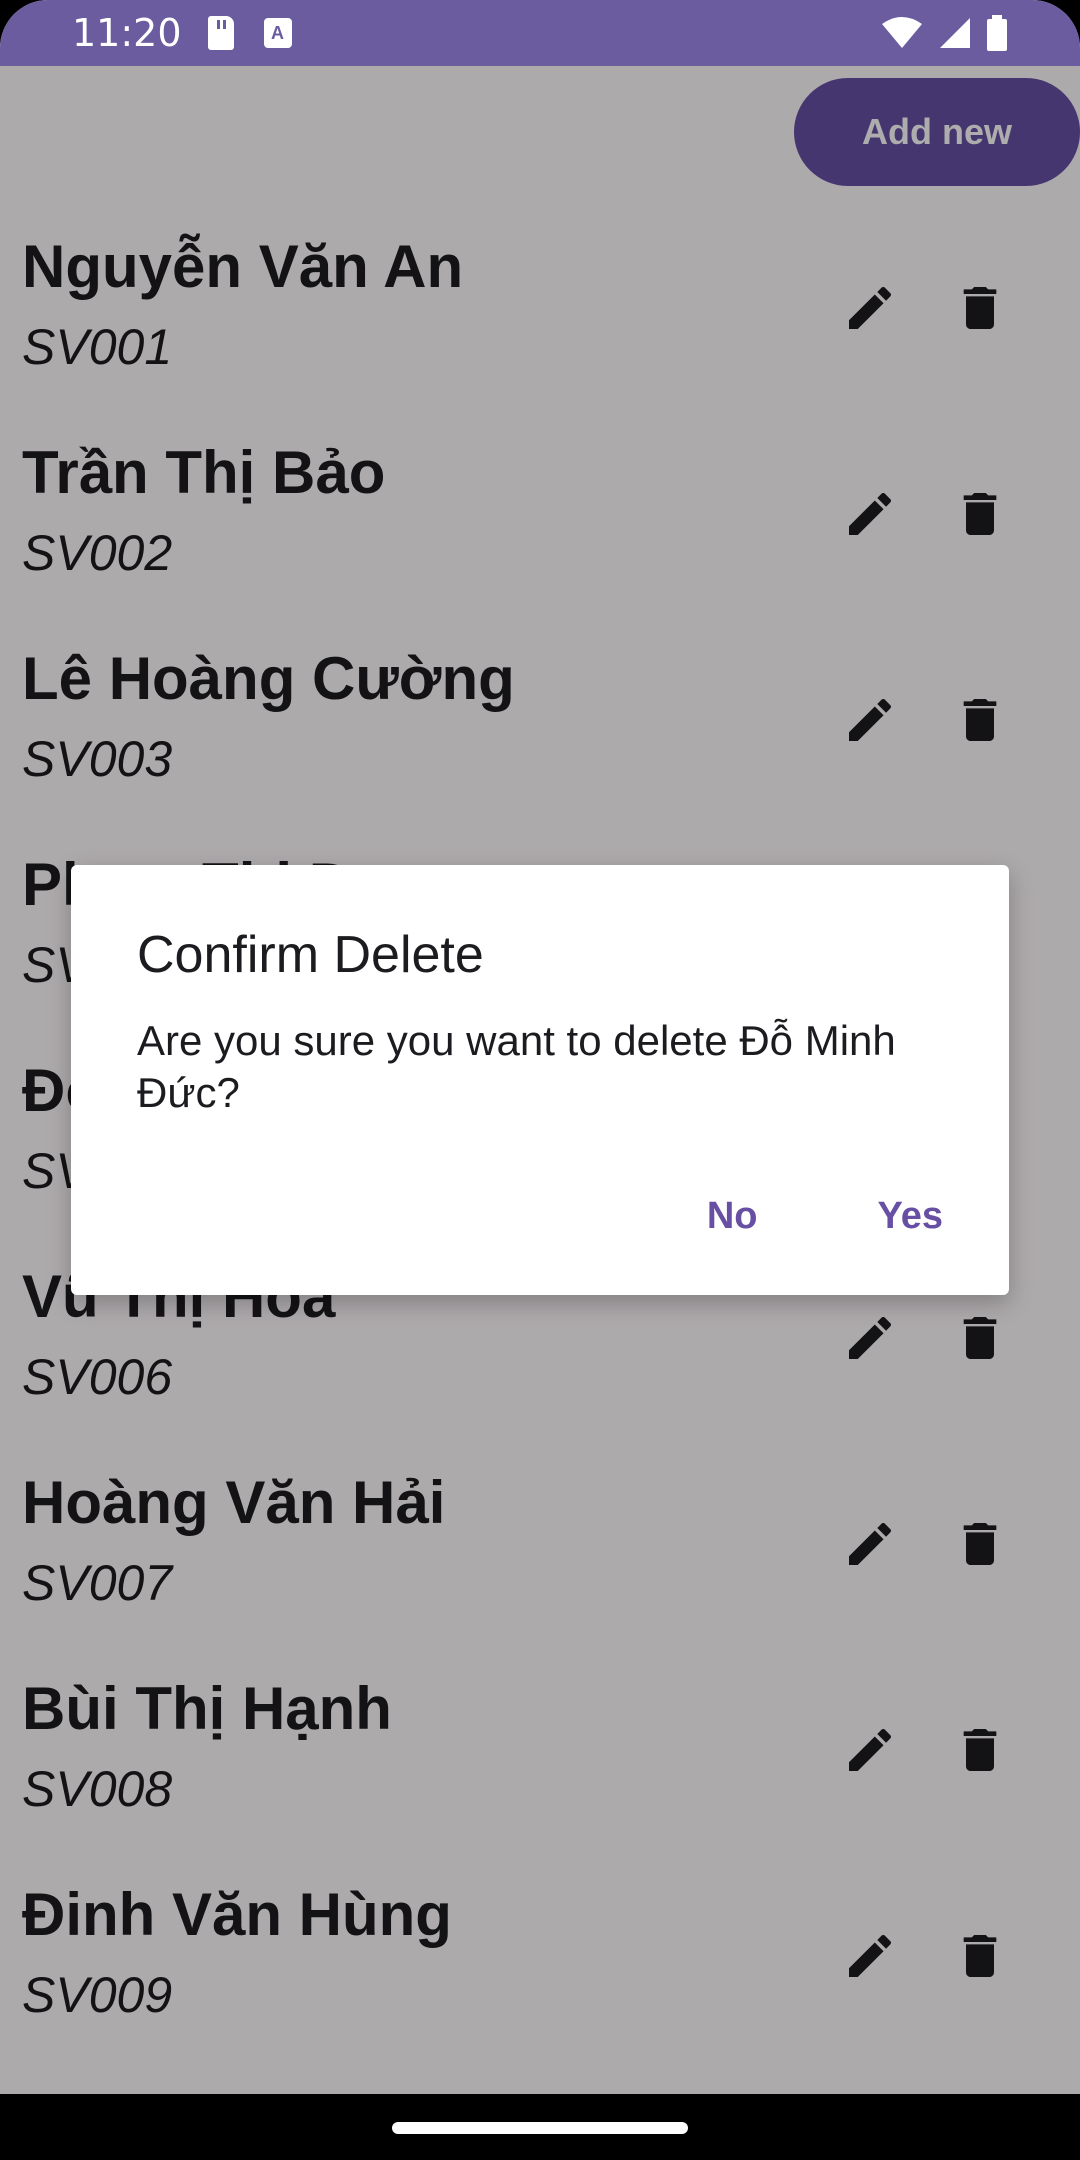  What do you see at coordinates (955, 33) in the screenshot?
I see `signal-icon` at bounding box center [955, 33].